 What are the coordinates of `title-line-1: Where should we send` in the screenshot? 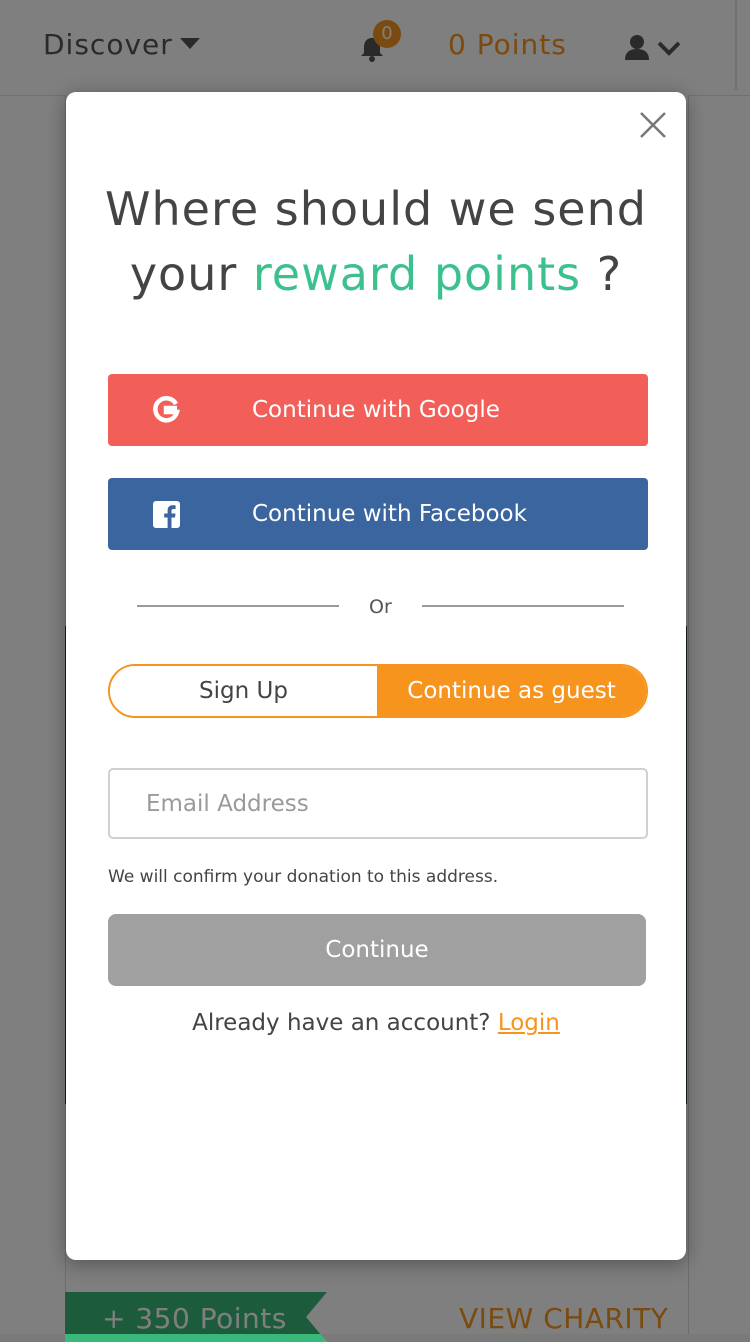 It's located at (376, 209).